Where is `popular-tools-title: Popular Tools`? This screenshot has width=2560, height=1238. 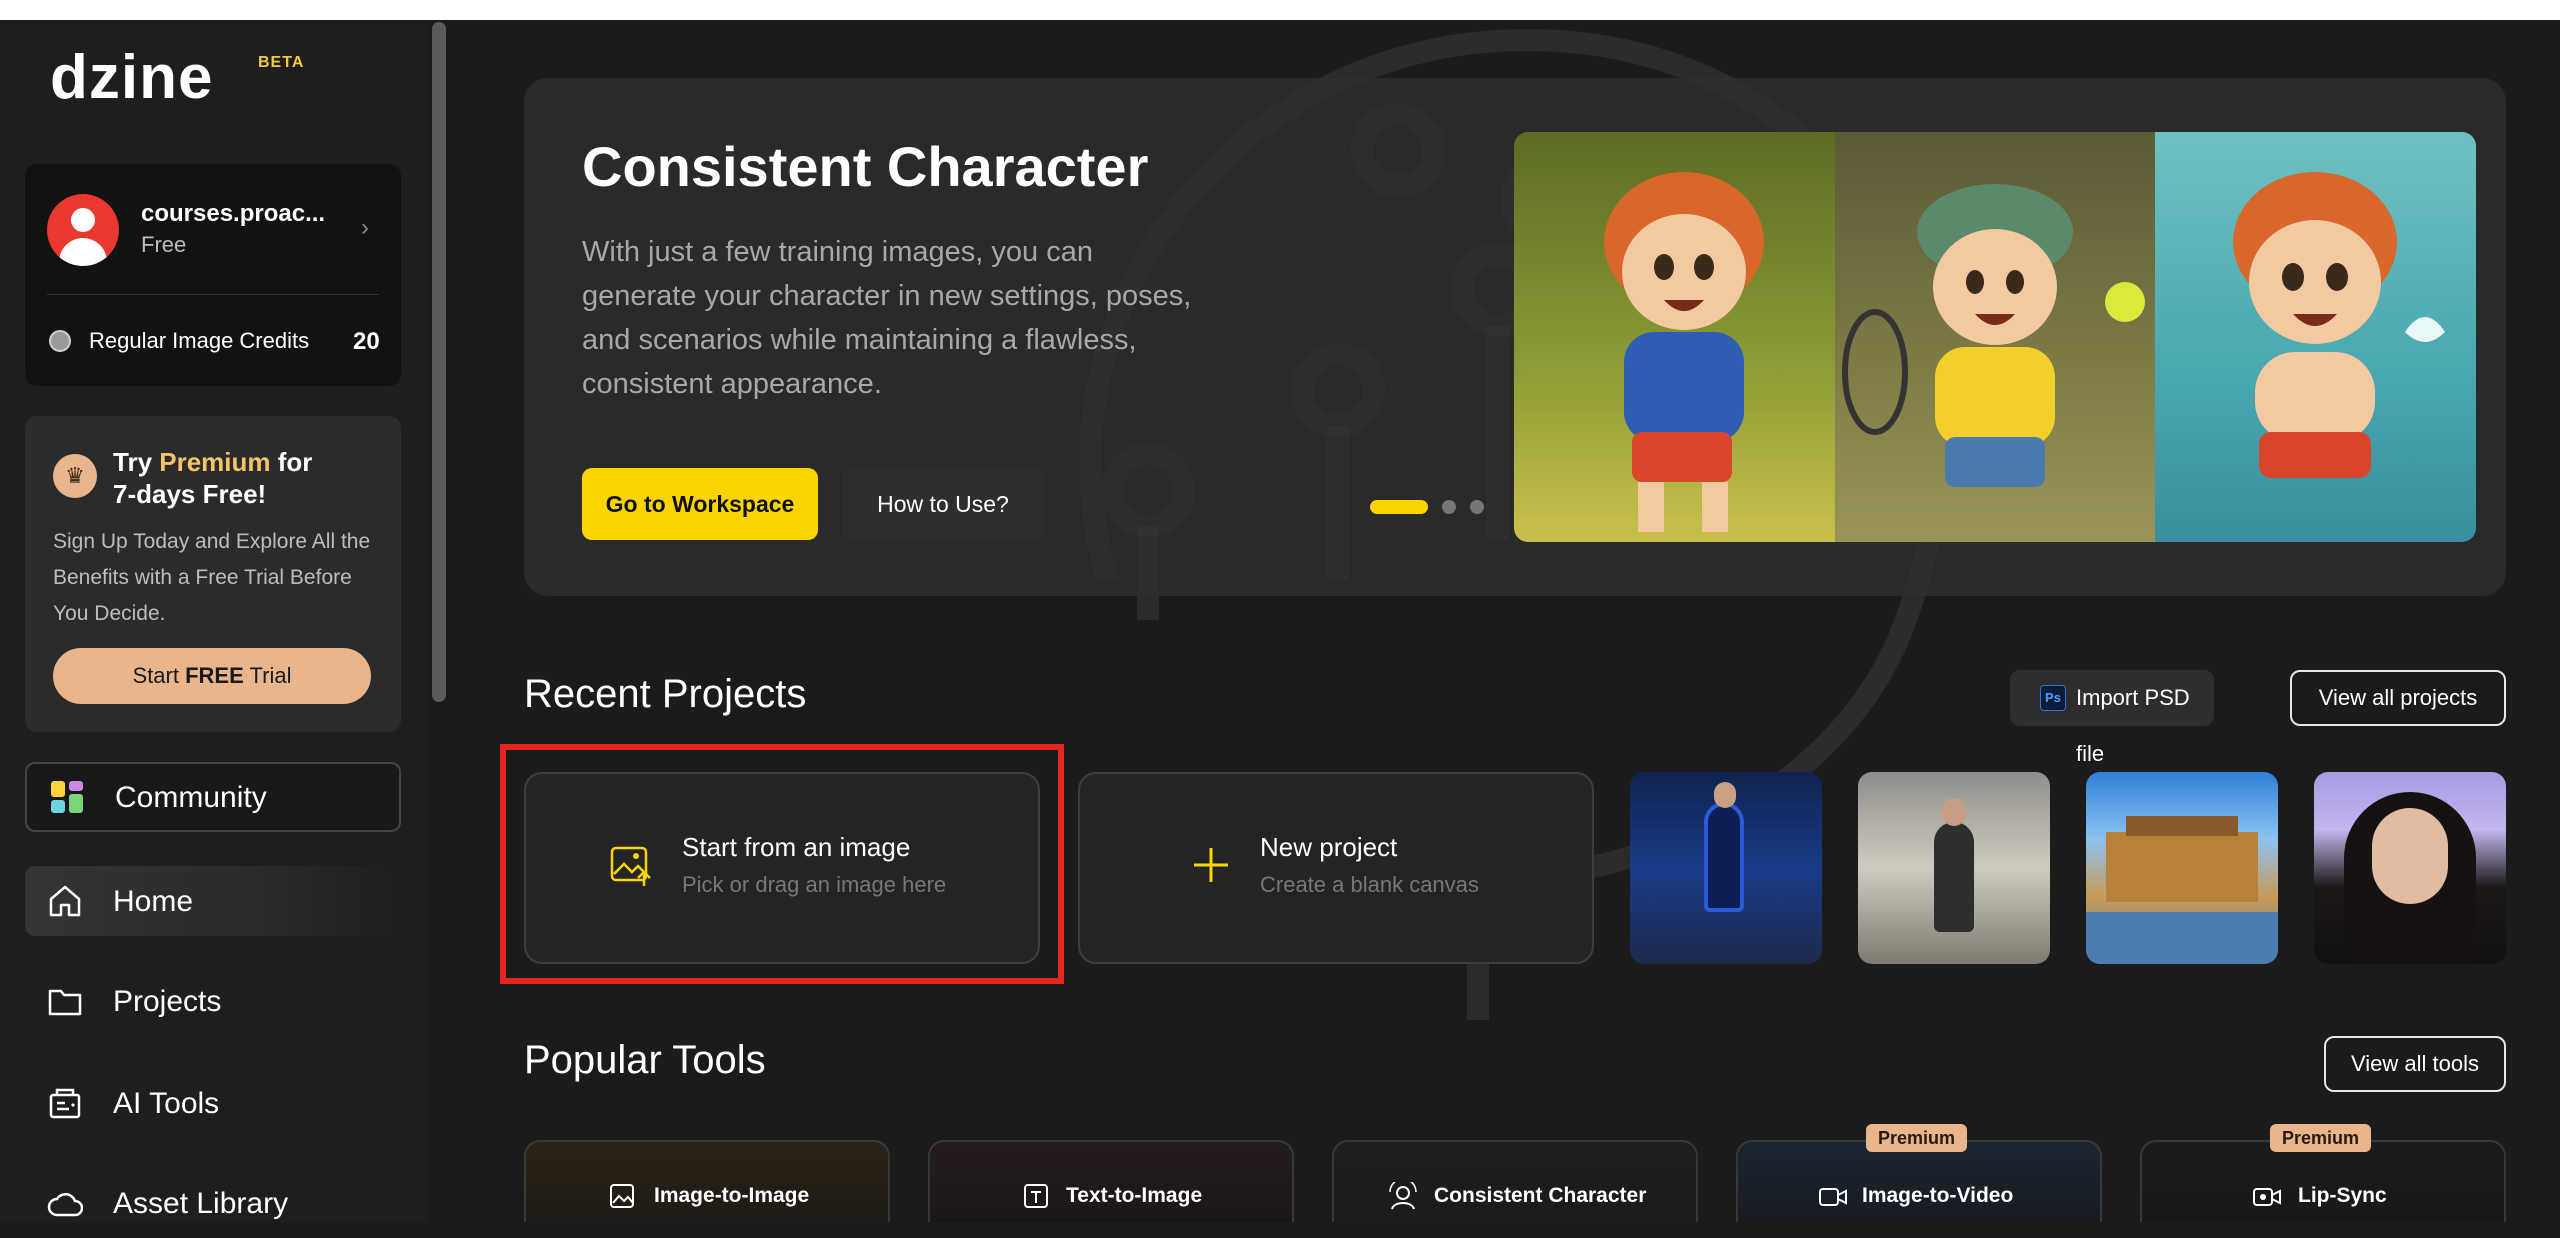
popular-tools-title: Popular Tools is located at coordinates (645, 1060).